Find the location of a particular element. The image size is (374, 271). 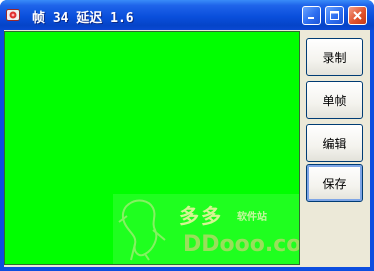

window-title: 帧 34 延迟 1.6 is located at coordinates (83, 18).